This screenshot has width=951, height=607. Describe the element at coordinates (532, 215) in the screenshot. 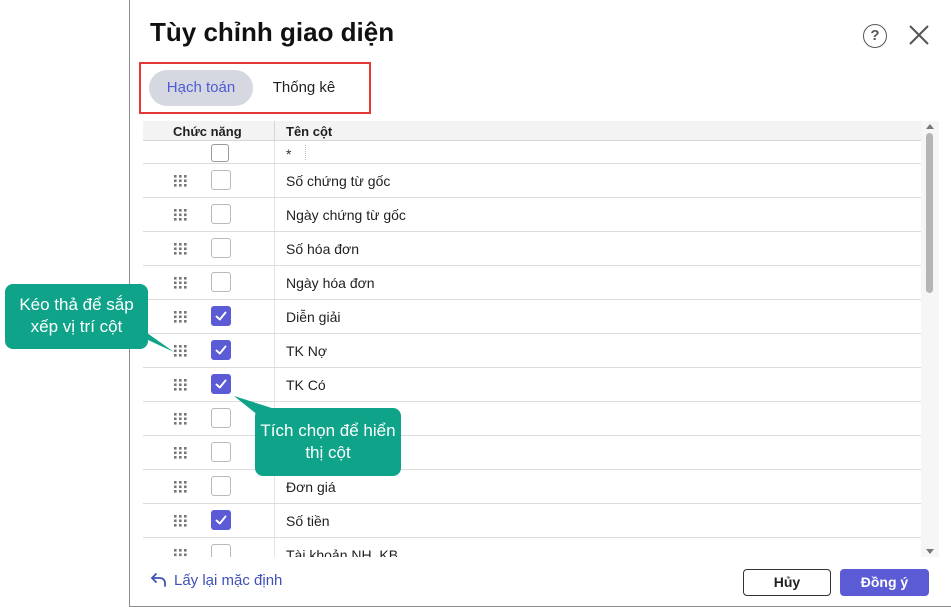

I see `table-row: Ngày chứng từ gốc` at that location.